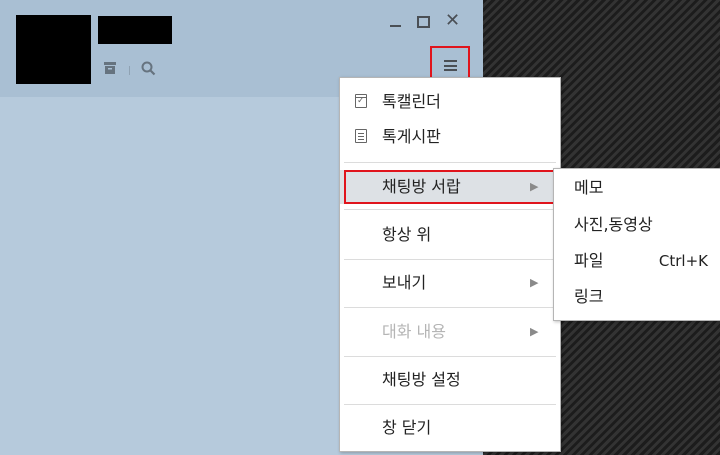 This screenshot has width=720, height=455. Describe the element at coordinates (407, 234) in the screenshot. I see `menu-item-label: 항상 위` at that location.